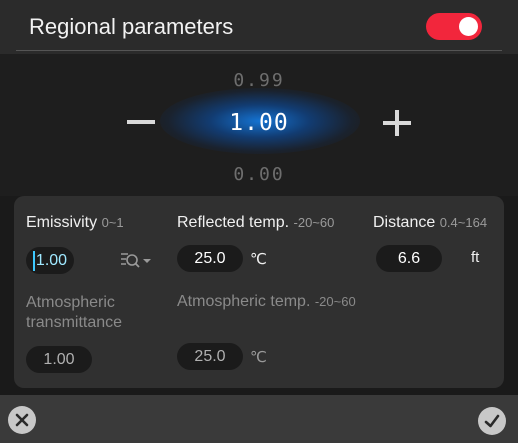 The image size is (518, 443). Describe the element at coordinates (136, 262) in the screenshot. I see `magnifier-dropdown-icon` at that location.